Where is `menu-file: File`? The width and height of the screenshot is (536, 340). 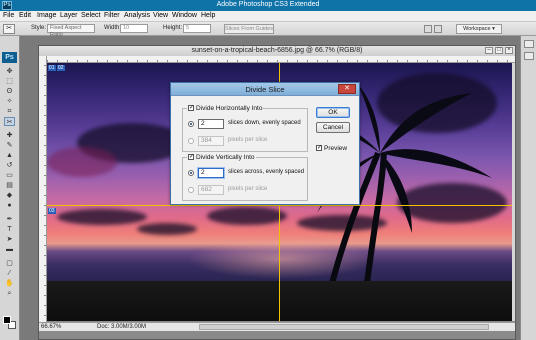 menu-file: File is located at coordinates (8, 15).